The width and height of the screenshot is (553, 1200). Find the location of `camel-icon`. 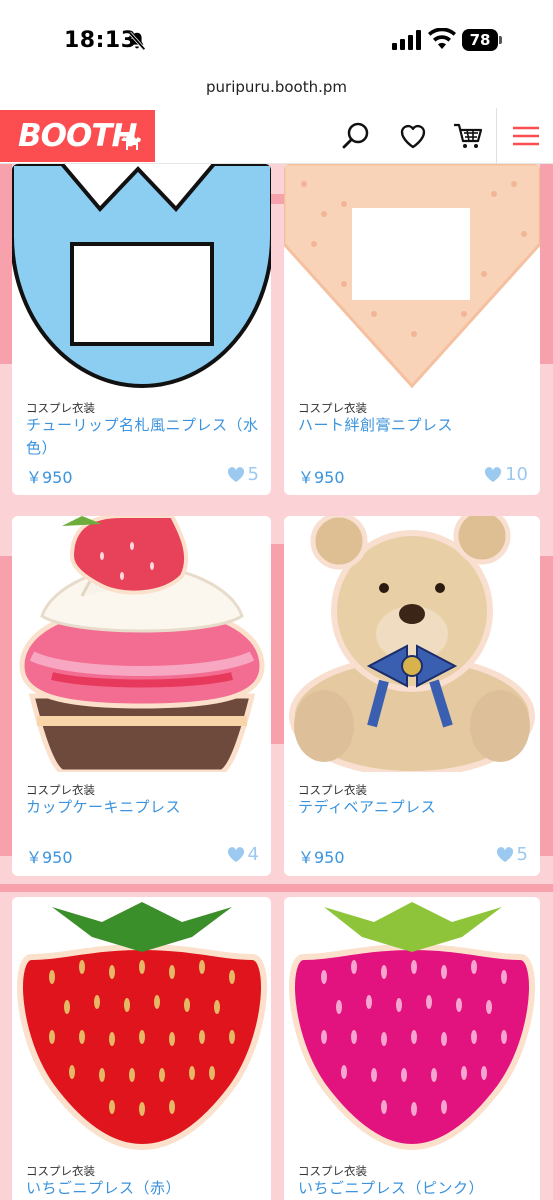

camel-icon is located at coordinates (131, 142).